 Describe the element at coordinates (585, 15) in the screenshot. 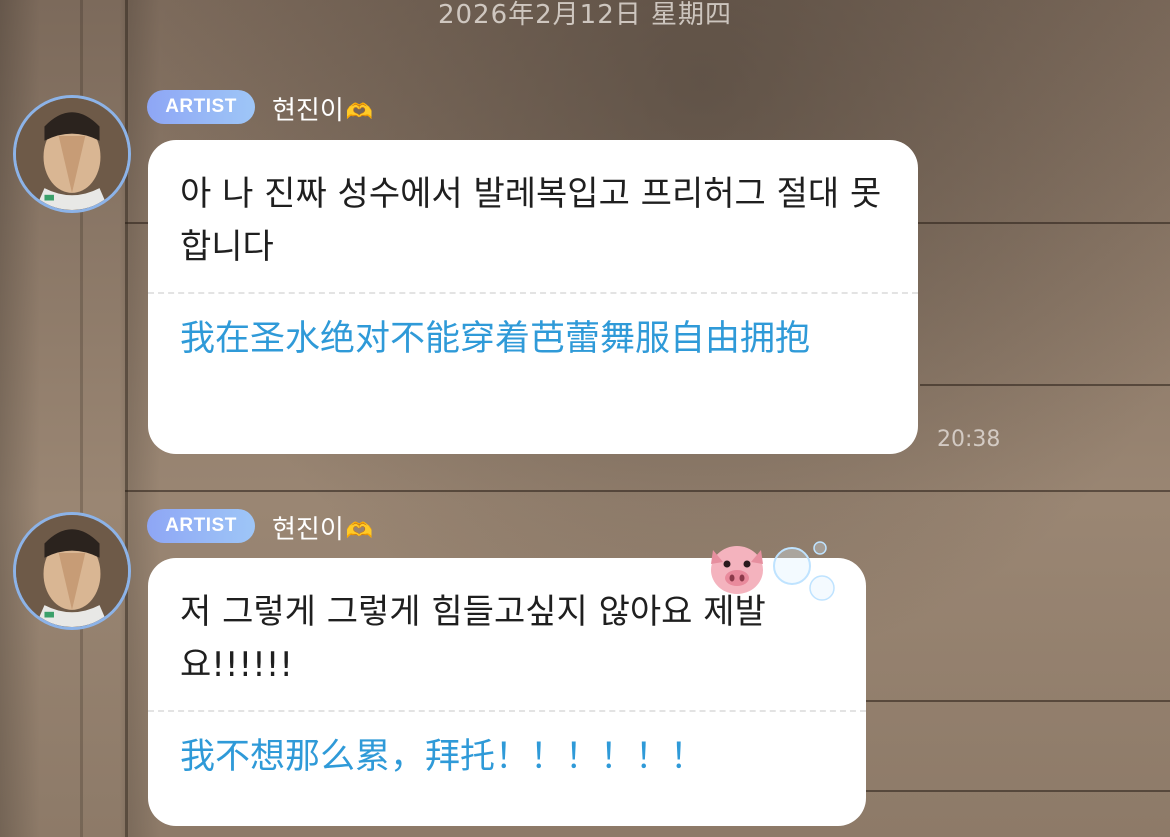

I see `date-header: 2026年2月12日 星期四` at that location.